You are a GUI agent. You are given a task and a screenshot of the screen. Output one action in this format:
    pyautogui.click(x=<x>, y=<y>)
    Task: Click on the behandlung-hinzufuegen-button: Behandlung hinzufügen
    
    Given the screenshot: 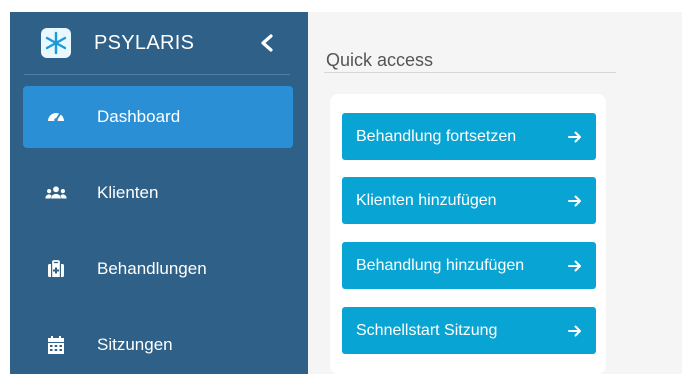 What is the action you would take?
    pyautogui.click(x=469, y=265)
    